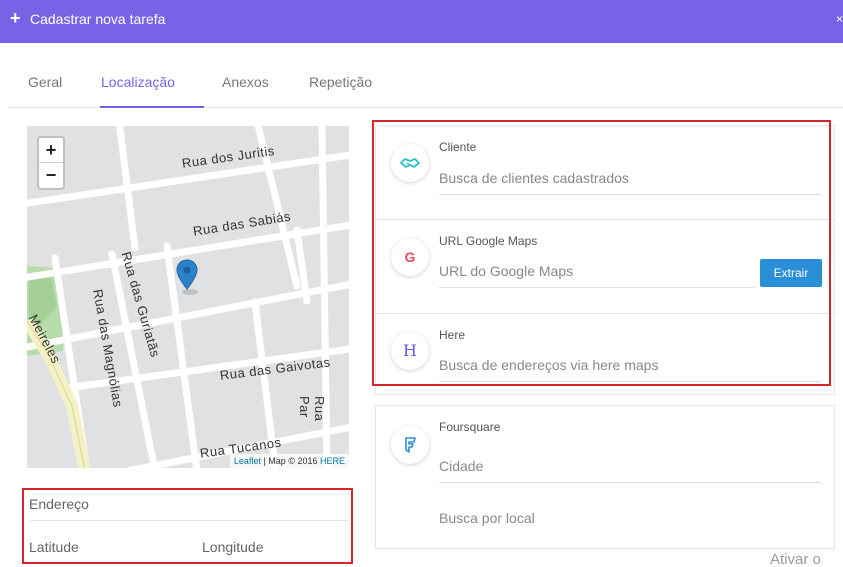 The height and width of the screenshot is (567, 843). What do you see at coordinates (630, 522) in the screenshot?
I see `local-search-input: Busca por local` at bounding box center [630, 522].